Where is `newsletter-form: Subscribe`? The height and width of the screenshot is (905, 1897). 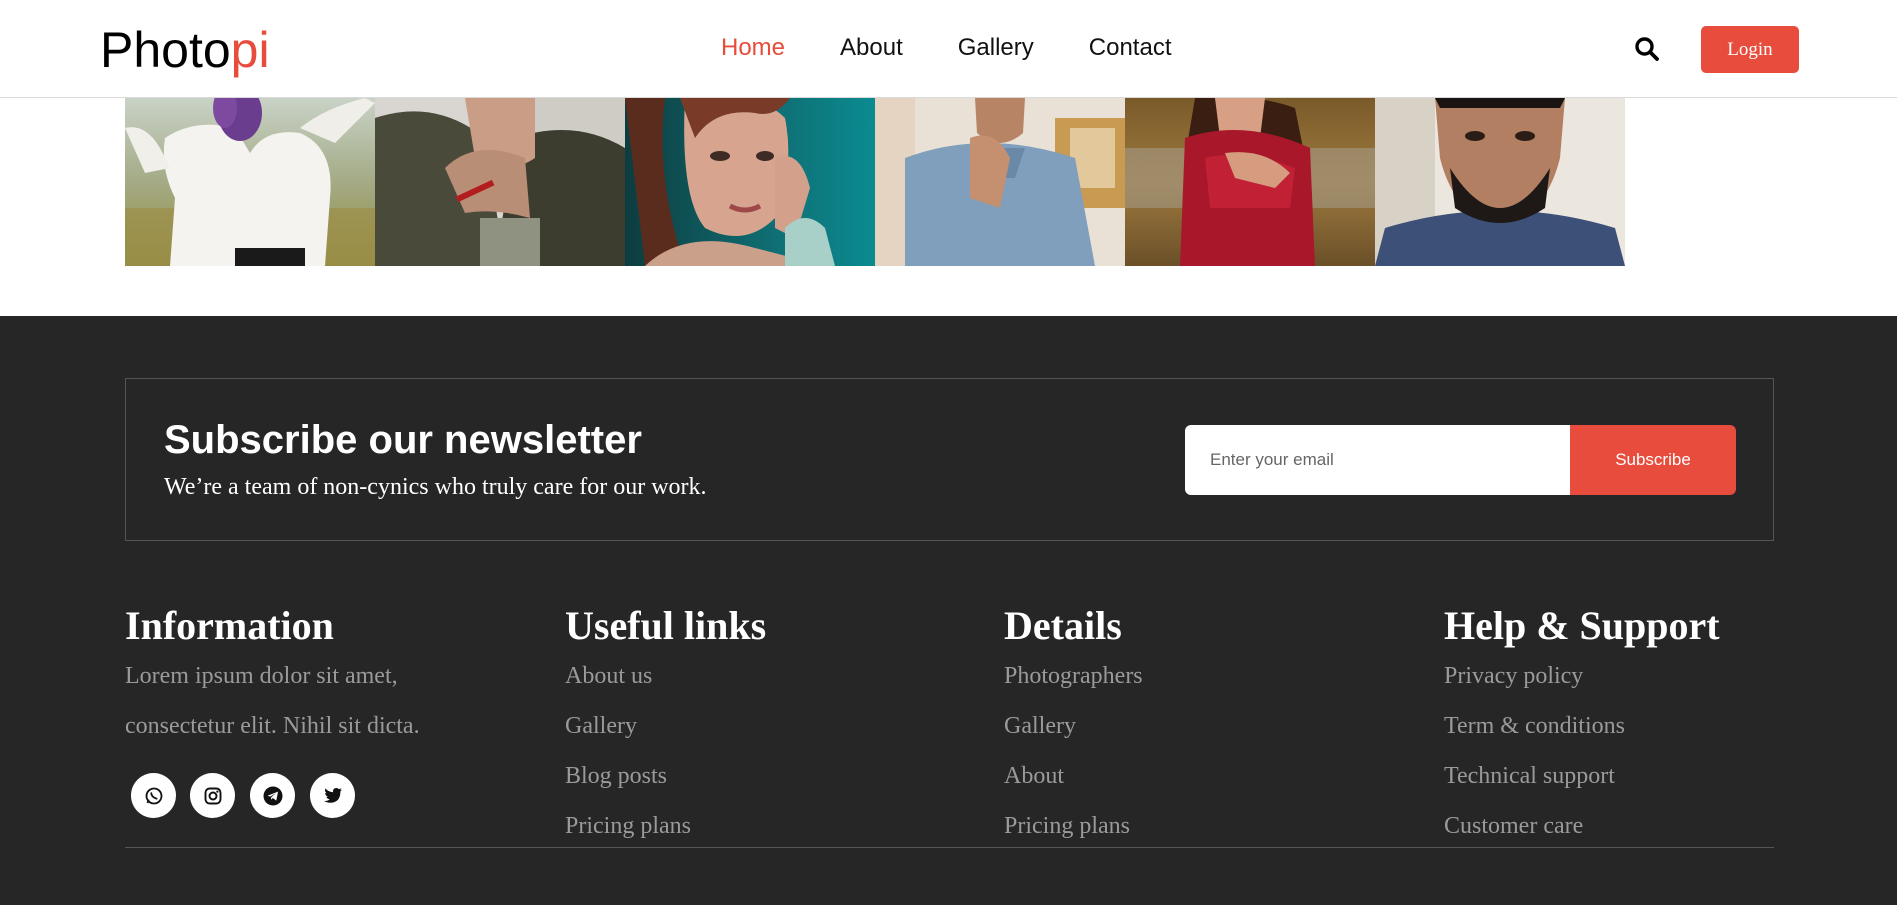 newsletter-form: Subscribe is located at coordinates (1460, 460).